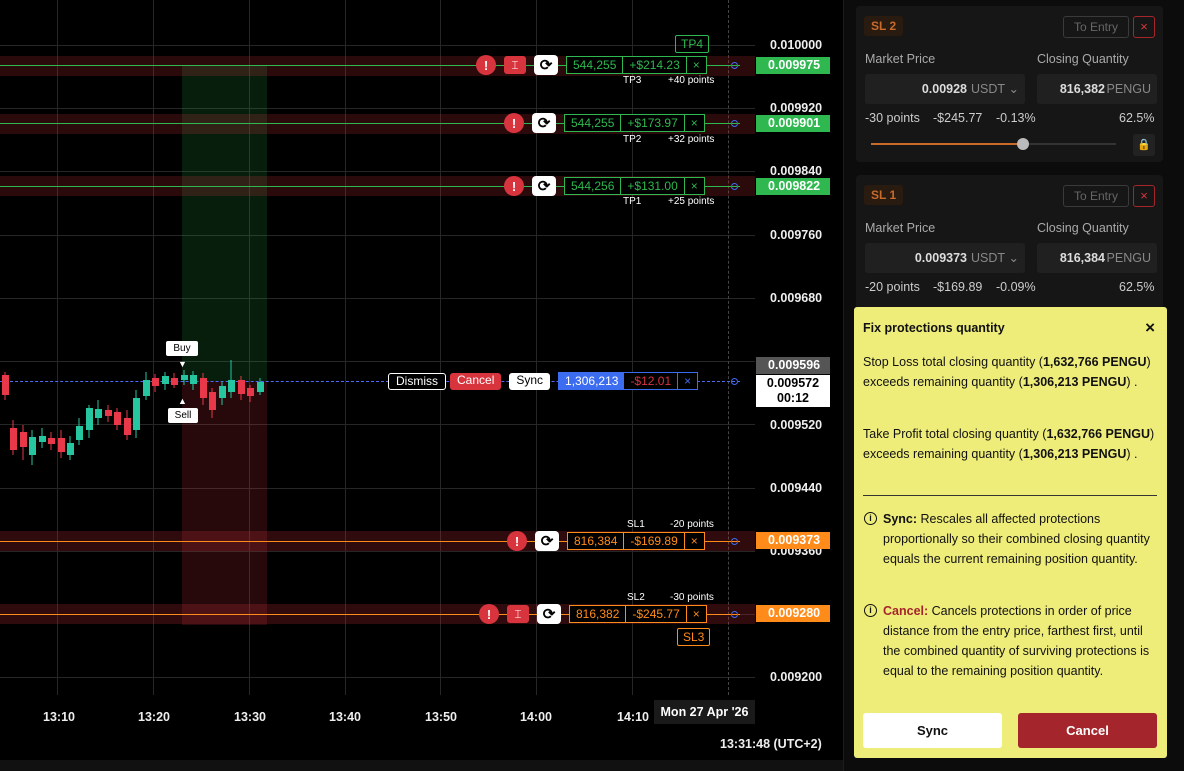  What do you see at coordinates (1132, 454) in the screenshot?
I see `tp-msg-end: ) .` at bounding box center [1132, 454].